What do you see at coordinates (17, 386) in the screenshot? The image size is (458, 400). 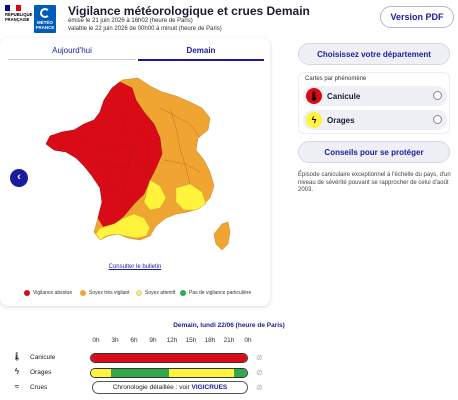 I see `waves-icon: ≈` at bounding box center [17, 386].